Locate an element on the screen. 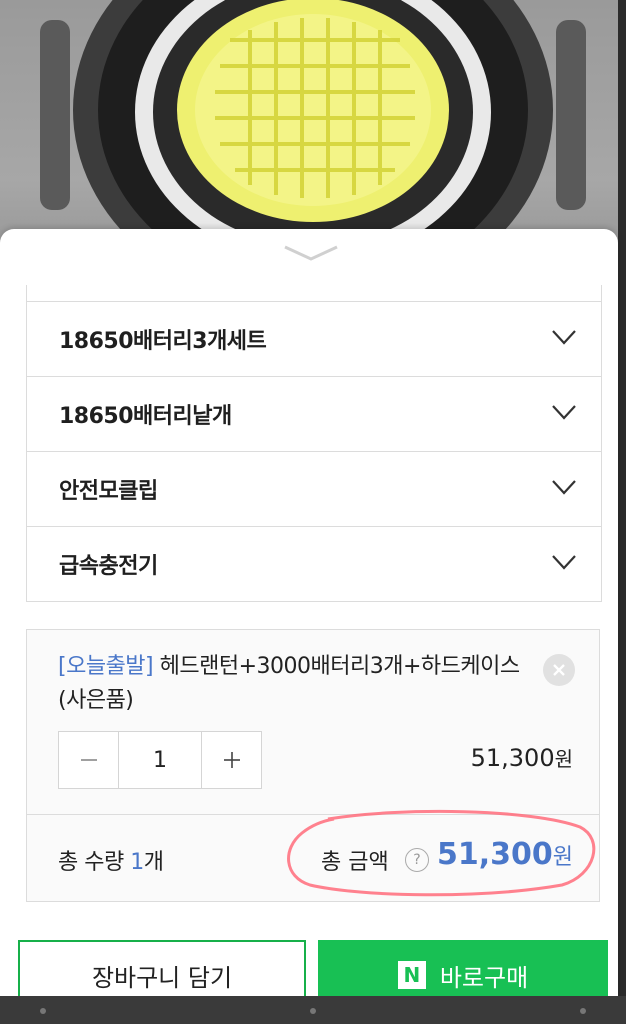 Image resolution: width=626 pixels, height=1024 pixels. item-price-value: 51,300 is located at coordinates (512, 758).